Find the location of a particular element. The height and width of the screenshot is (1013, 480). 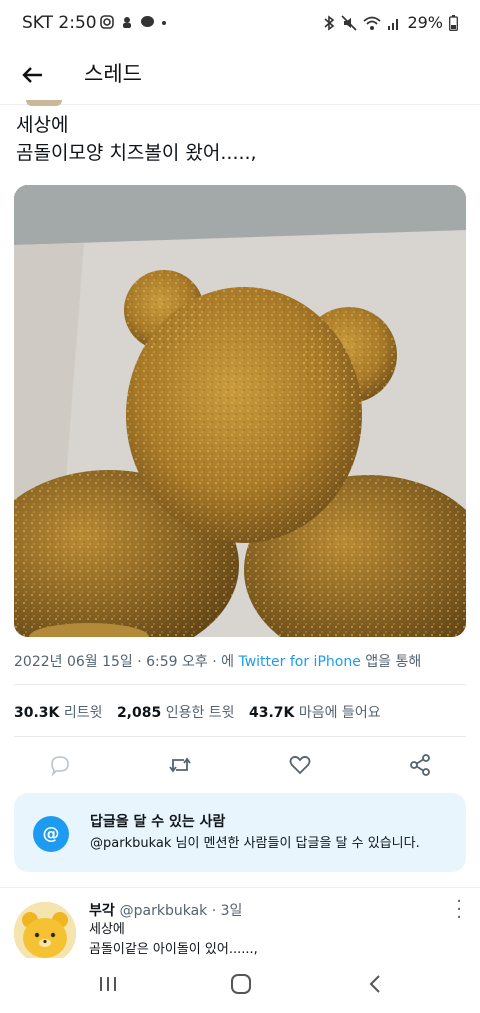

recent-apps-button is located at coordinates (108, 986).